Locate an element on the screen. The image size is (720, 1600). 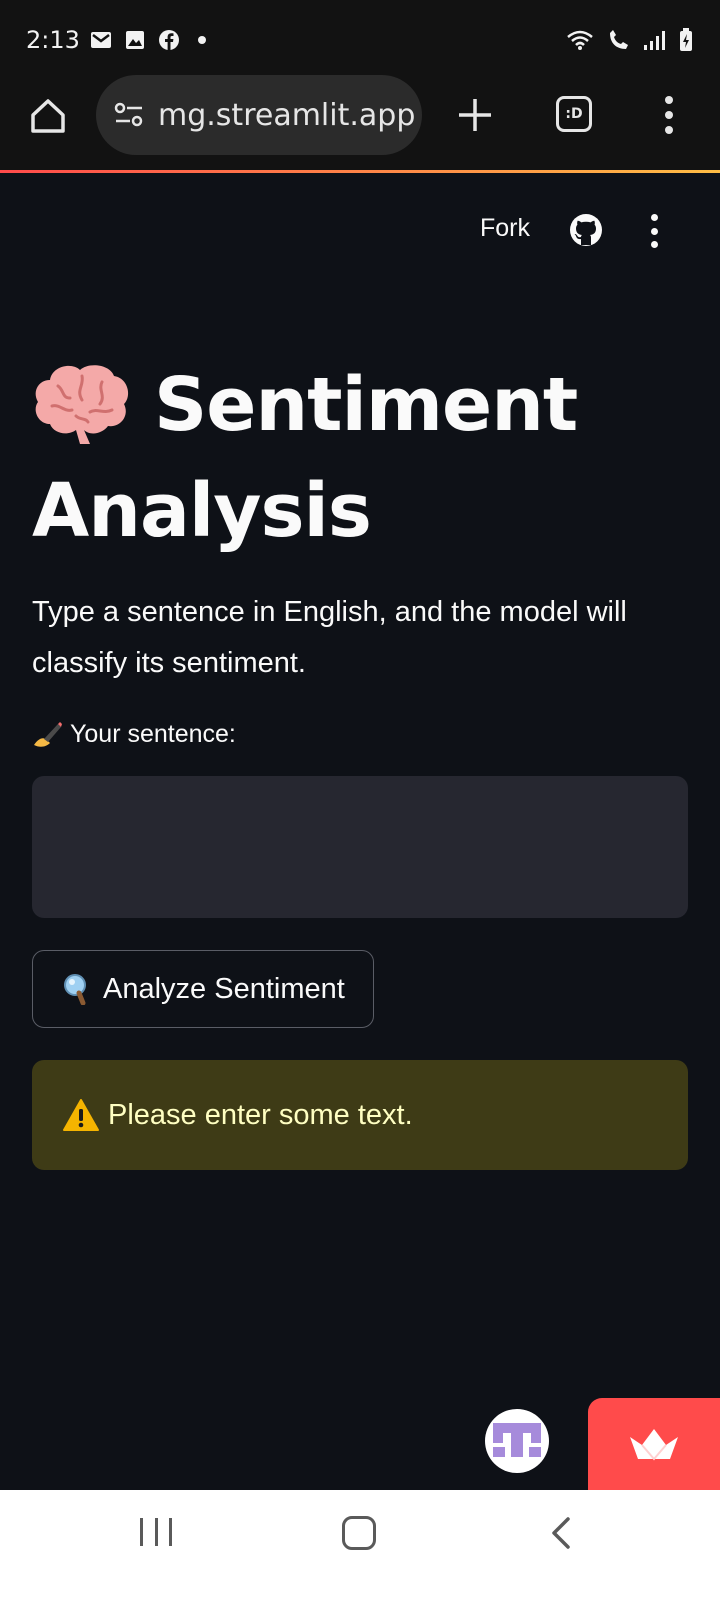
call-icon is located at coordinates (619, 40).